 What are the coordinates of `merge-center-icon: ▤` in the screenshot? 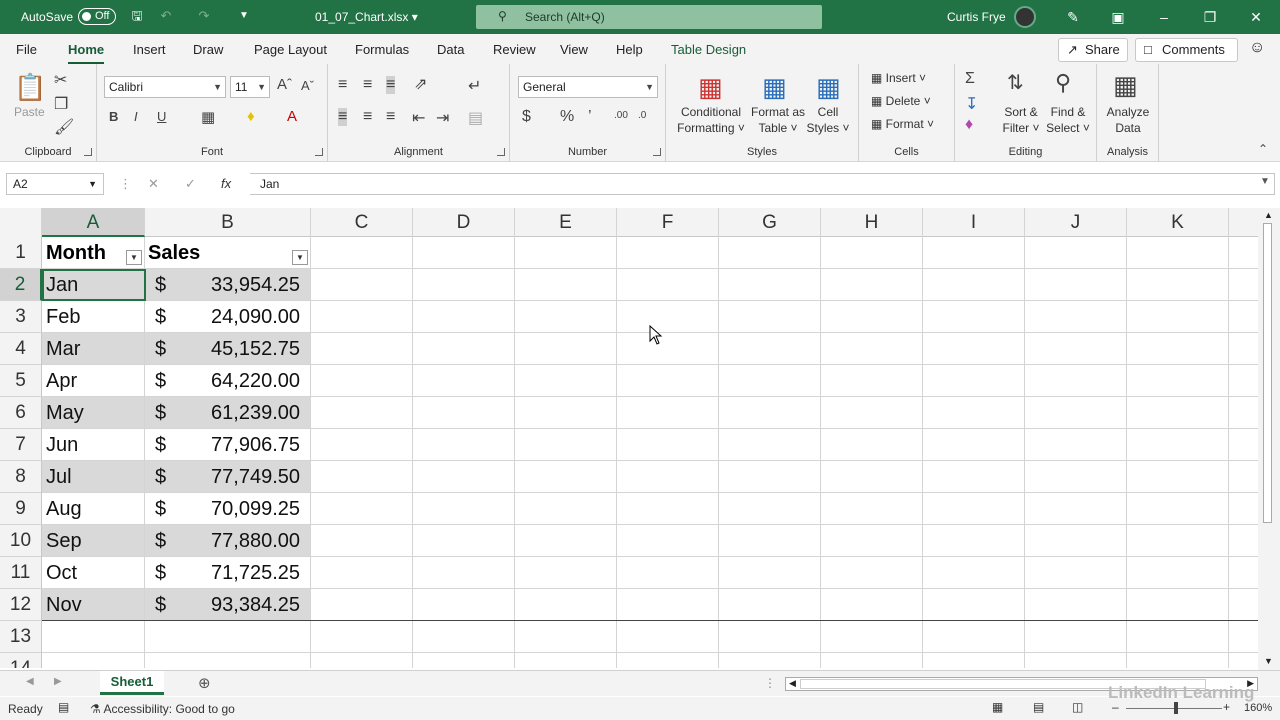 It's located at (475, 118).